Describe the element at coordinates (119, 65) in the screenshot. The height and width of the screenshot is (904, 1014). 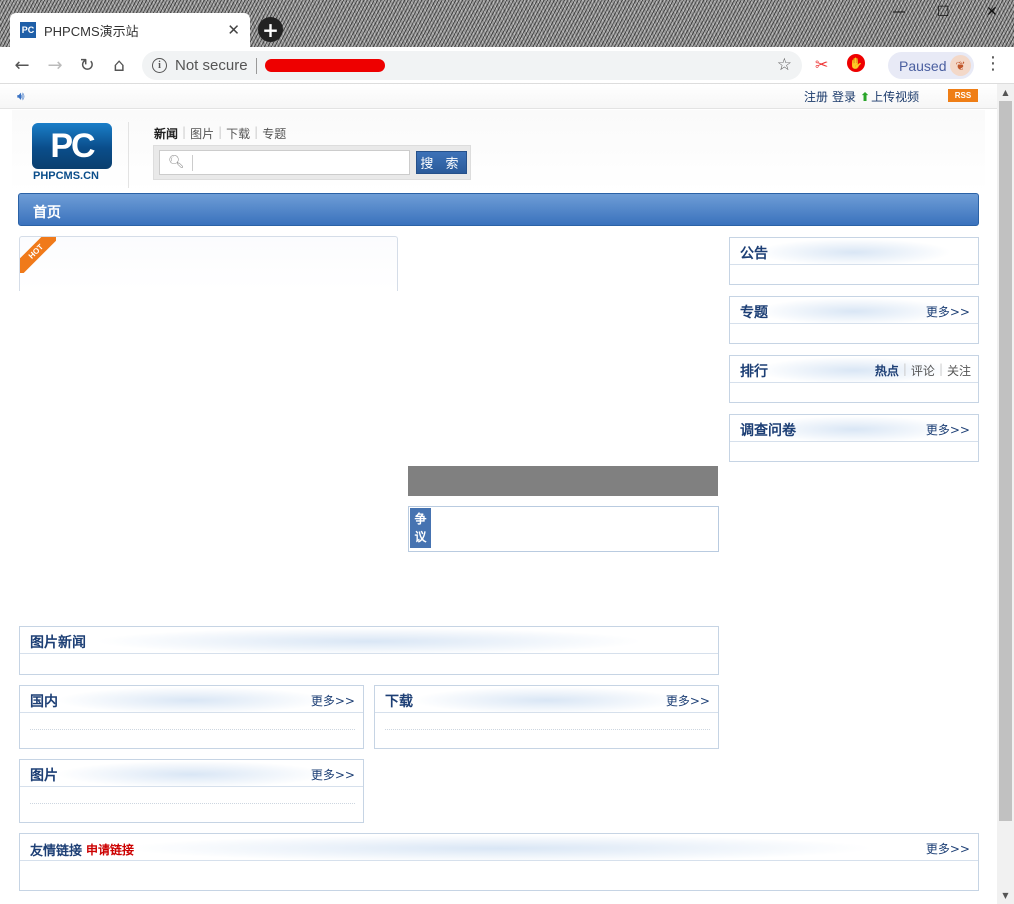
I see `home-icon: ⌂` at that location.